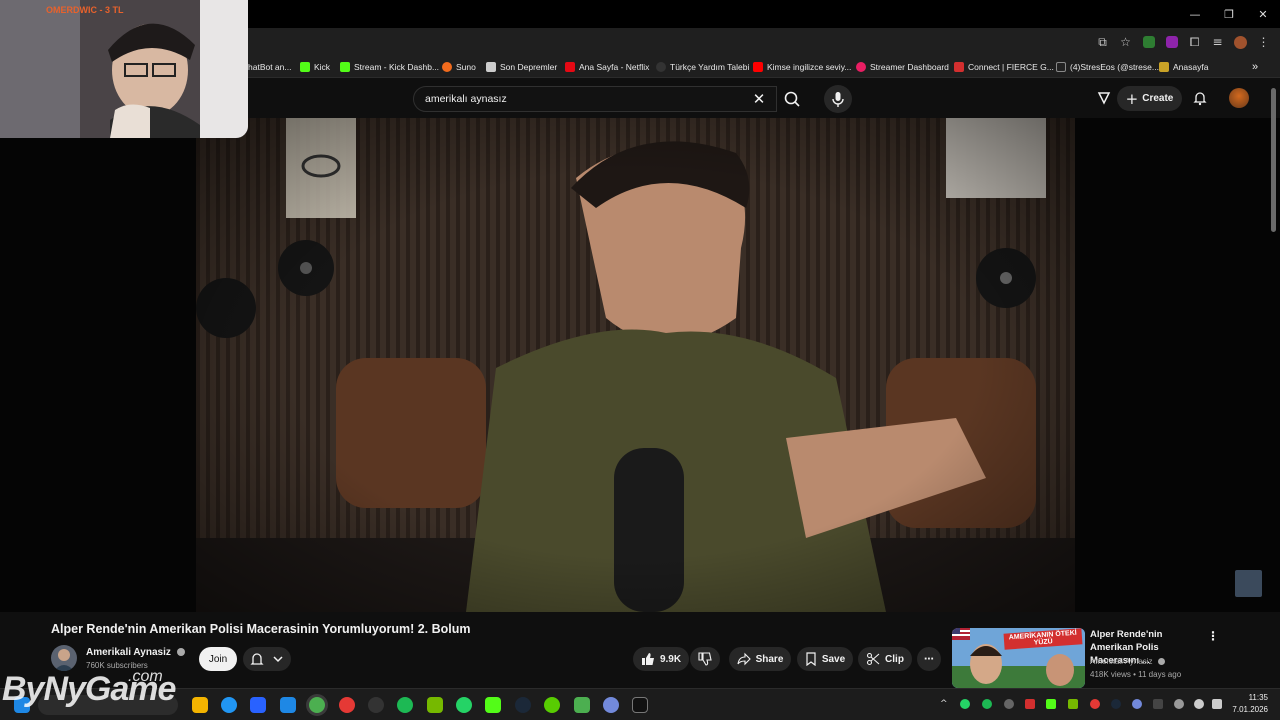  I want to click on minecraft-icon, so click(582, 705).